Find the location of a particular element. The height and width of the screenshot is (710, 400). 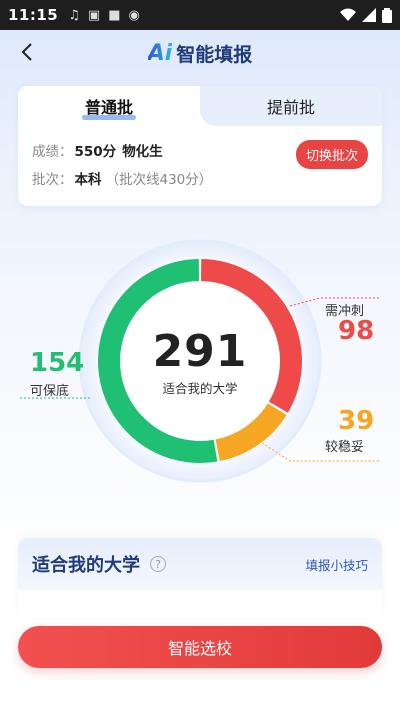

section-header: 适合我的大学 ? 填报小技巧 is located at coordinates (200, 564).